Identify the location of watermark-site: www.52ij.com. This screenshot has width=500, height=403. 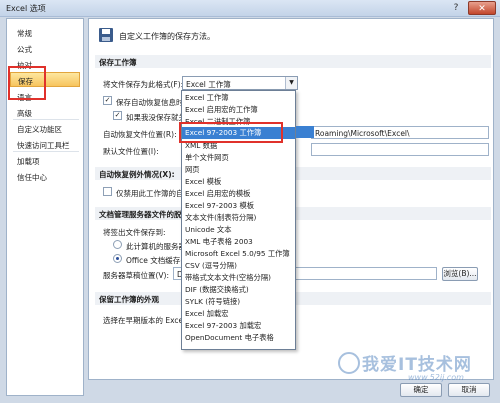
(436, 377).